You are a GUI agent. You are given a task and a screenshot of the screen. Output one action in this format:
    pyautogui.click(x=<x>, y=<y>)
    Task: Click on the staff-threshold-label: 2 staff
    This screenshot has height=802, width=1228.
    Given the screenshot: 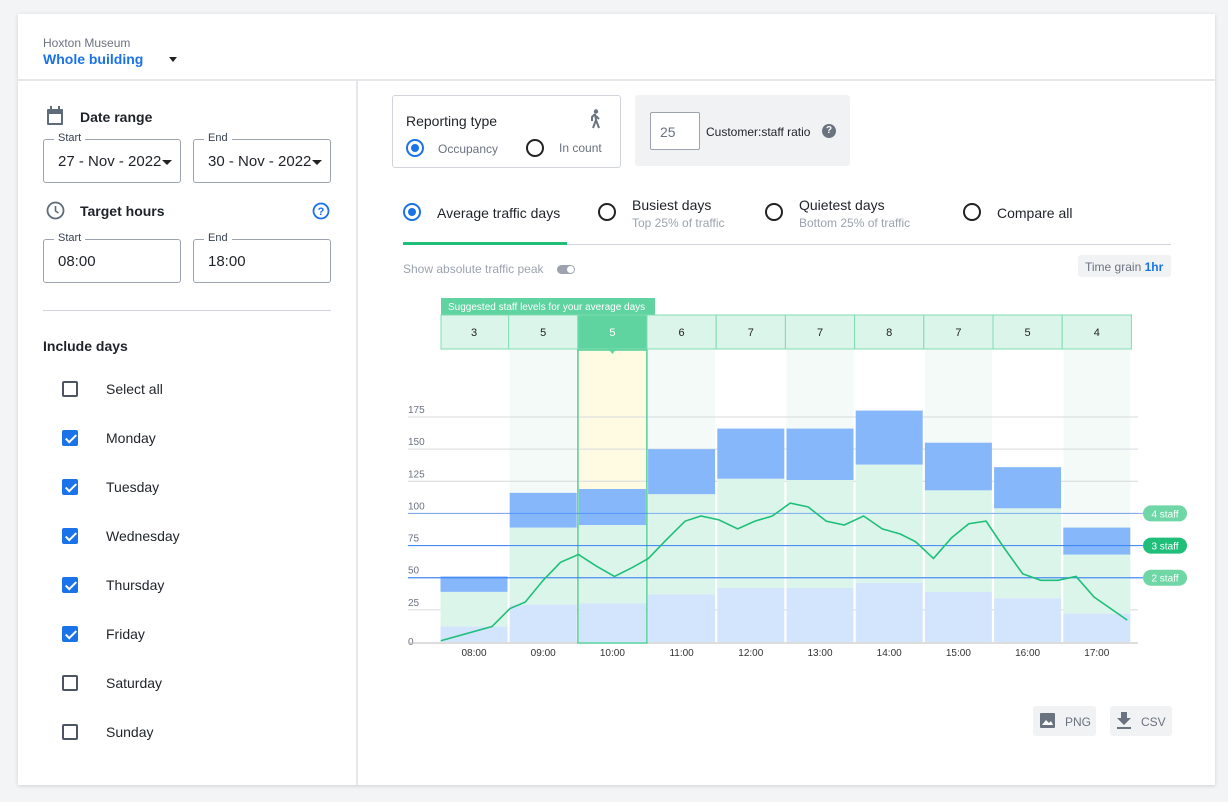 What is the action you would take?
    pyautogui.click(x=1164, y=579)
    